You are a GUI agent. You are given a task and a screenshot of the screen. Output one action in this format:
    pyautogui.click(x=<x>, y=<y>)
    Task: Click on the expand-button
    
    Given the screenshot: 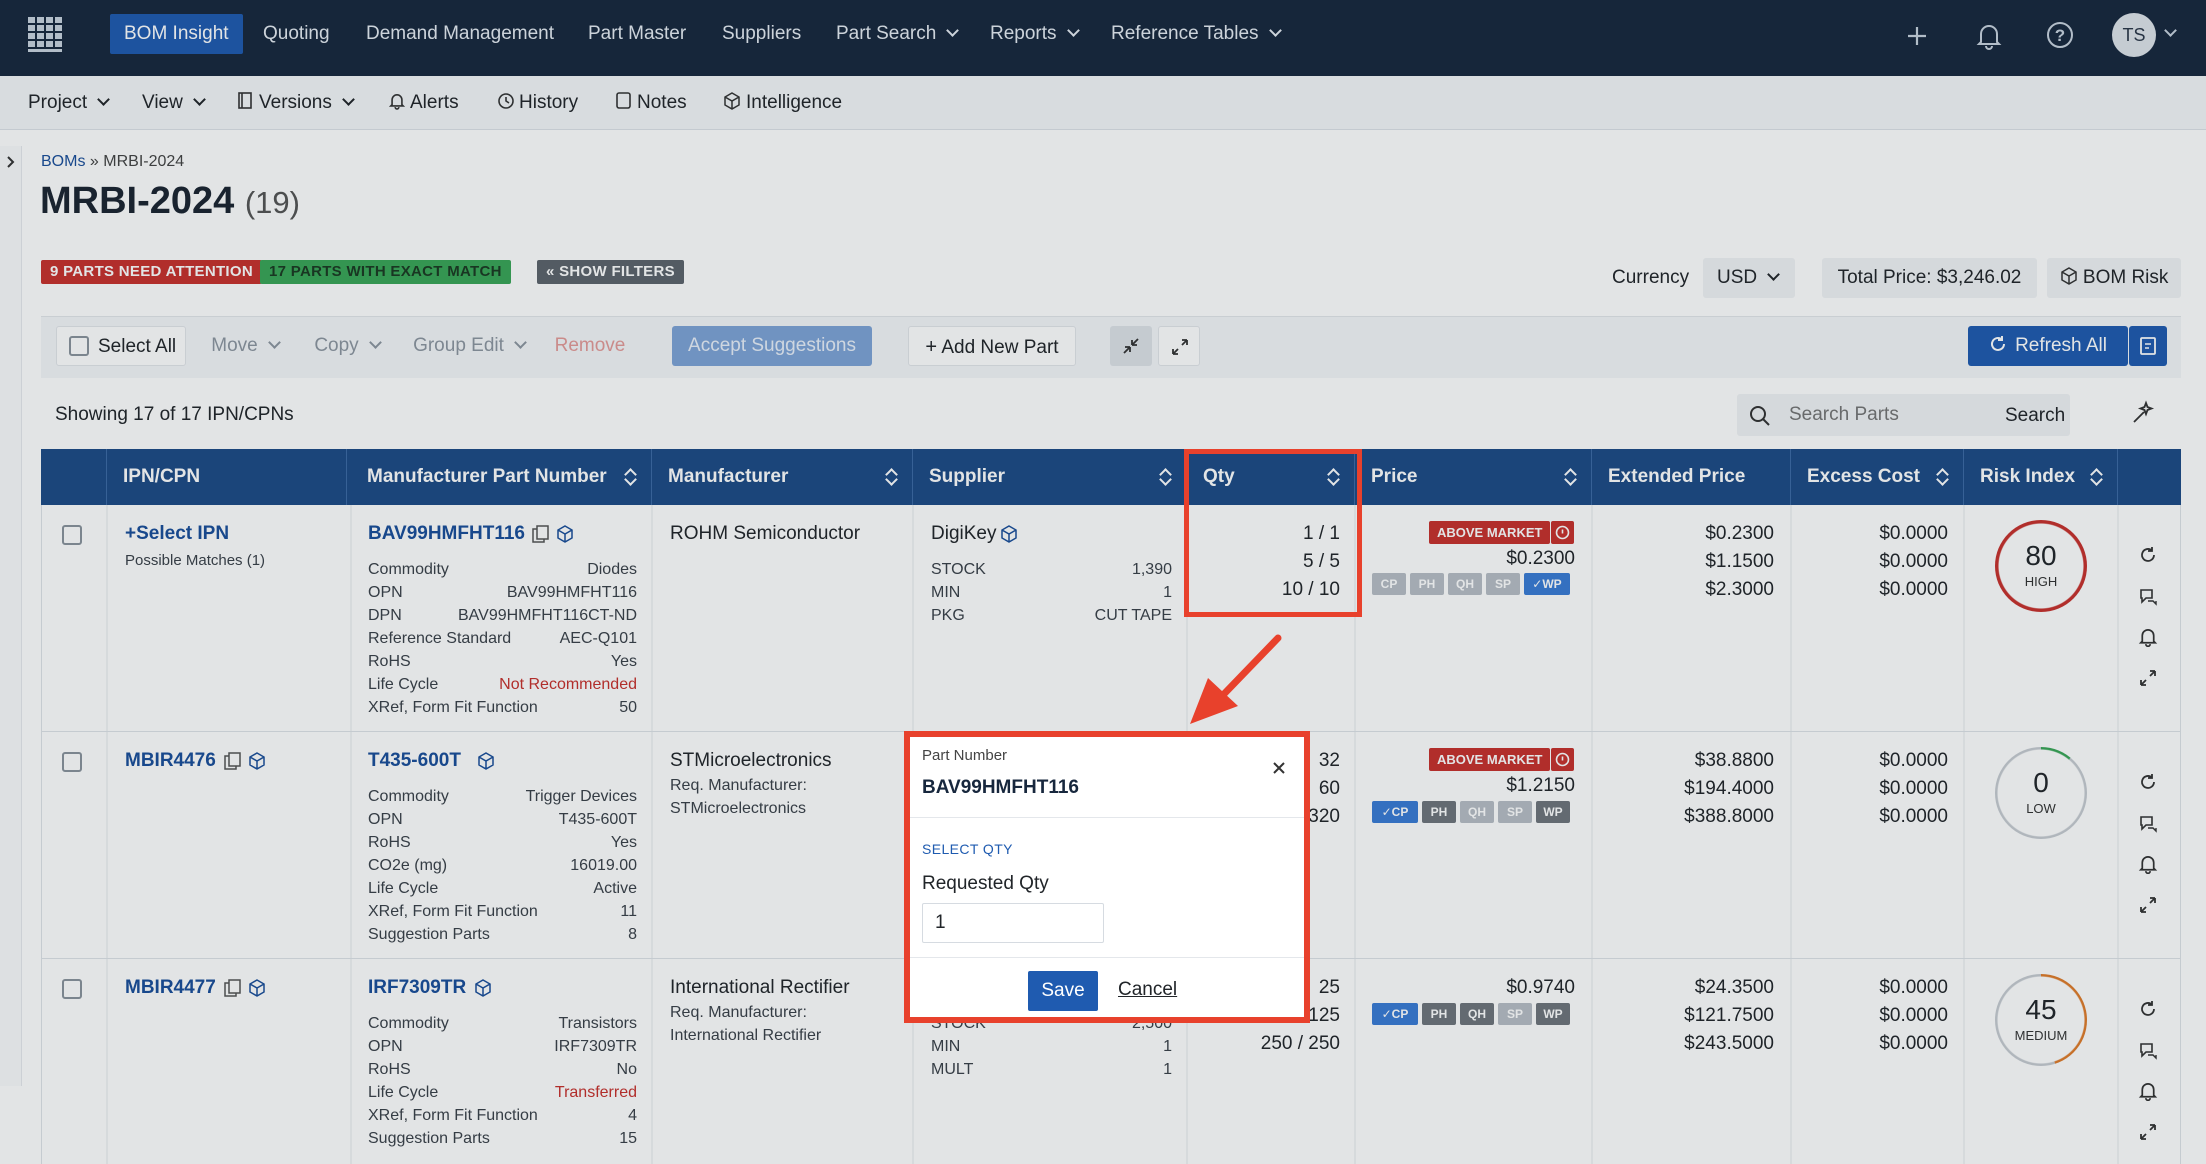 What is the action you would take?
    pyautogui.click(x=1179, y=346)
    